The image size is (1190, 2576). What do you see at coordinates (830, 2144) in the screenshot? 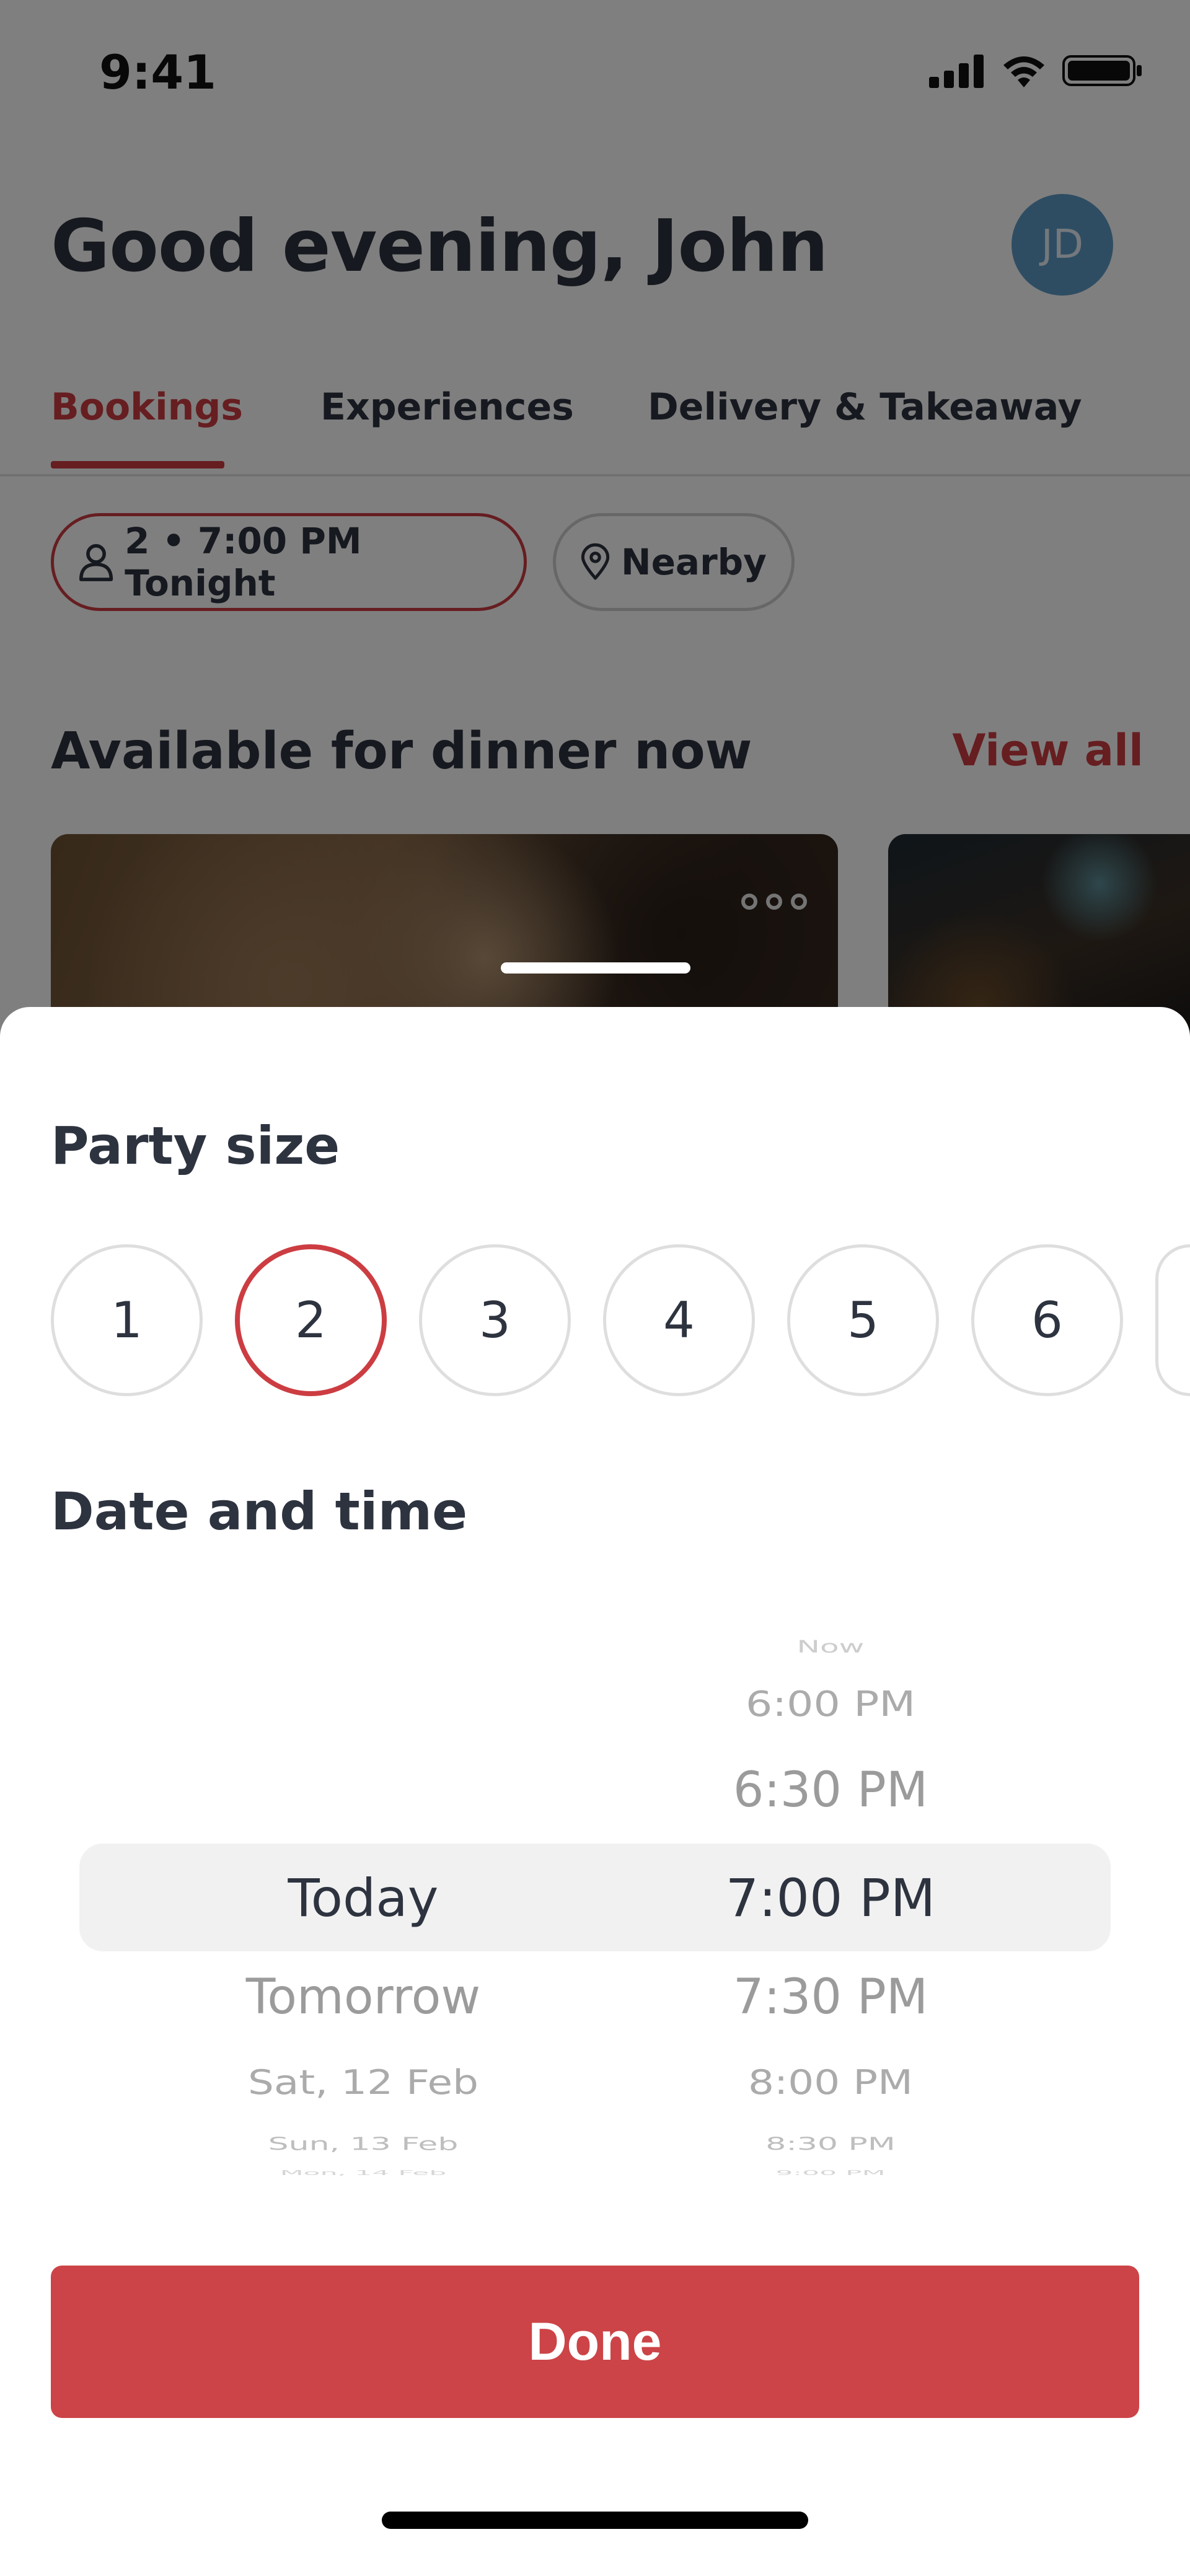
I see `time-option: 8:30 PM` at bounding box center [830, 2144].